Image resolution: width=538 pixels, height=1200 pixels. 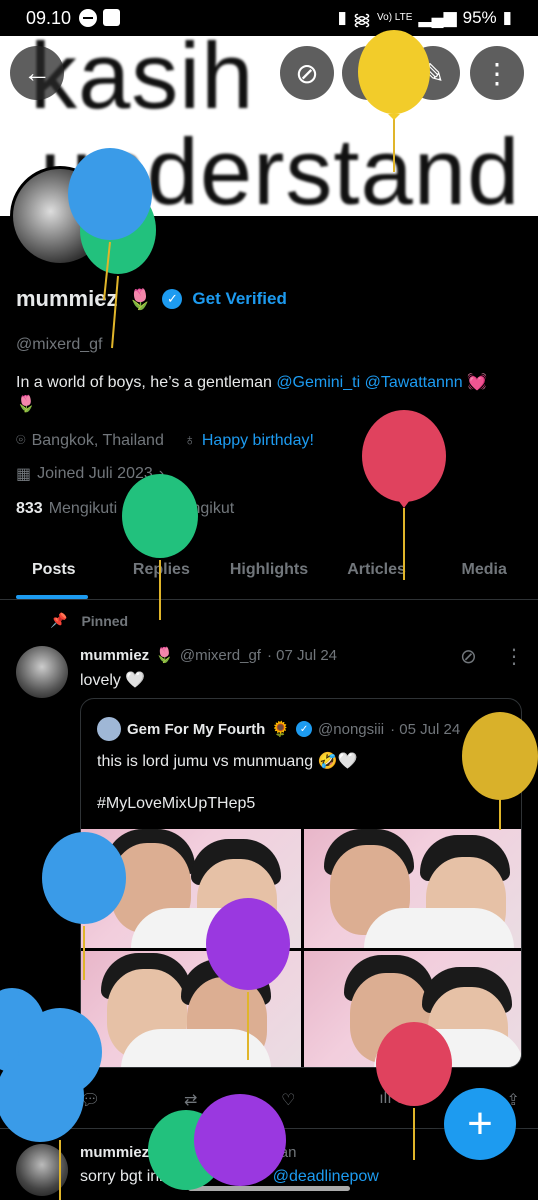 I want to click on status-bar: 09.10 ▮ ᯼ Vo) LTE ▂▄▆ 95% ▮, so click(x=269, y=18).